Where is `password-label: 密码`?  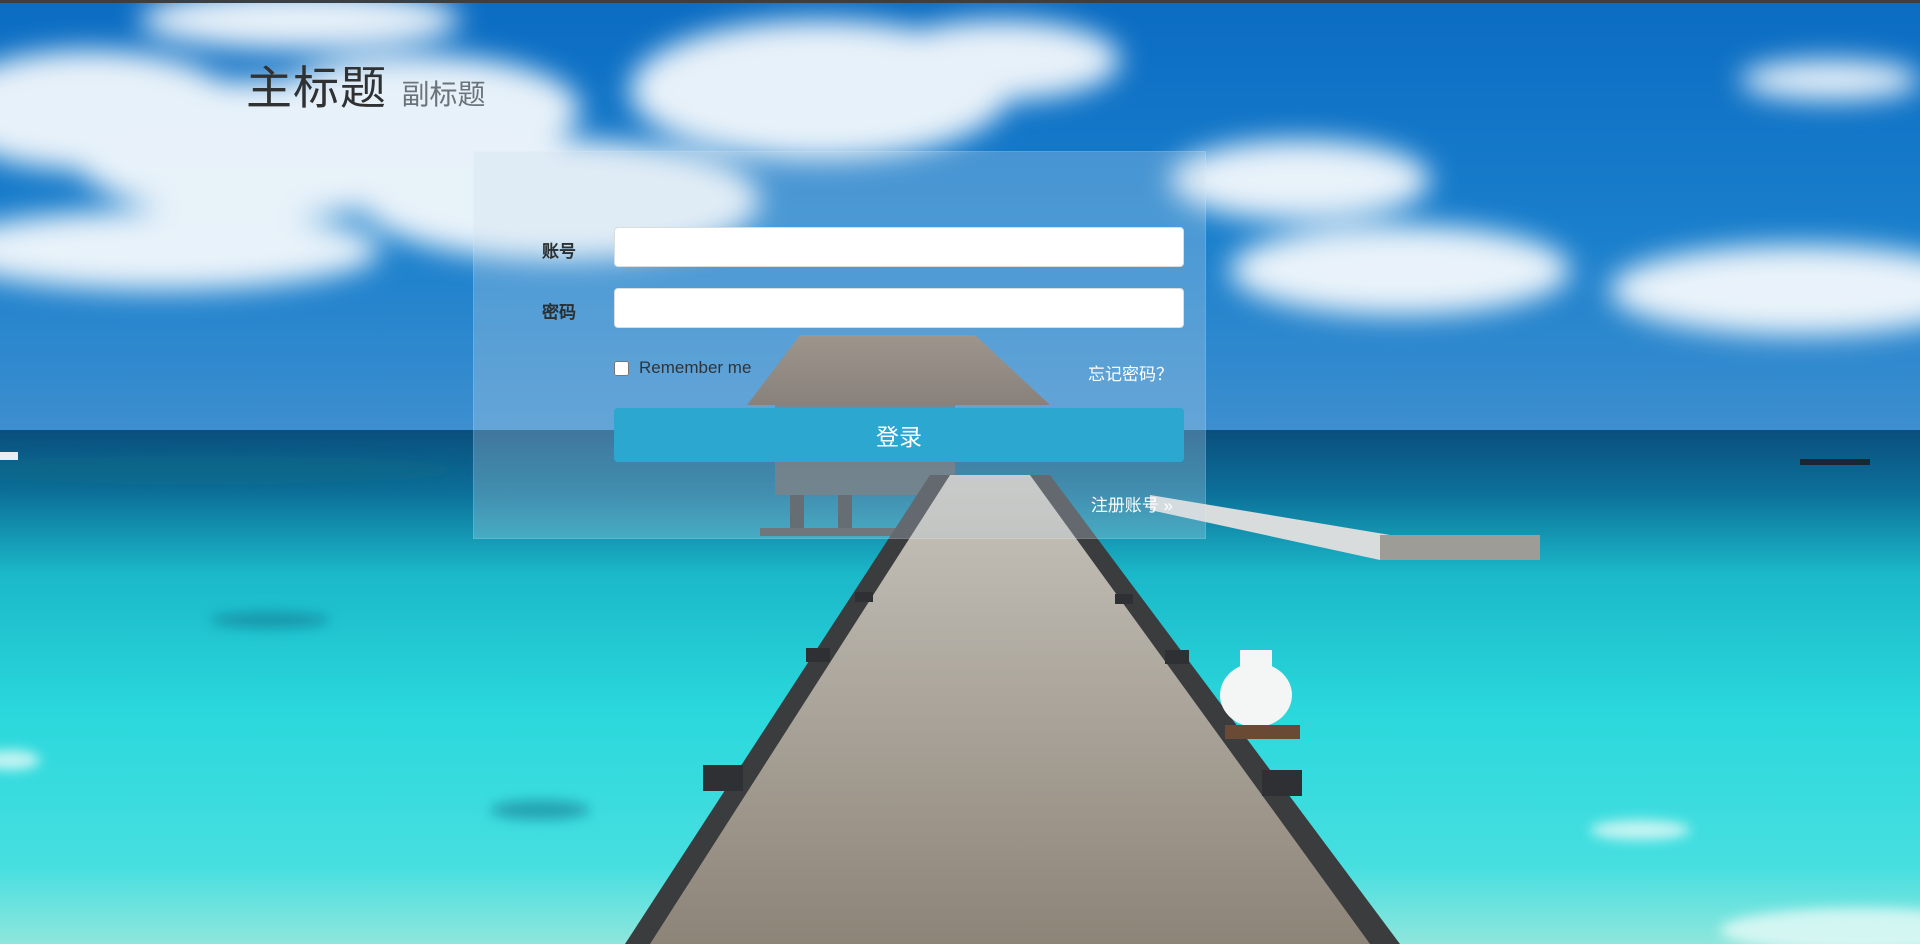
password-label: 密码 is located at coordinates (559, 312).